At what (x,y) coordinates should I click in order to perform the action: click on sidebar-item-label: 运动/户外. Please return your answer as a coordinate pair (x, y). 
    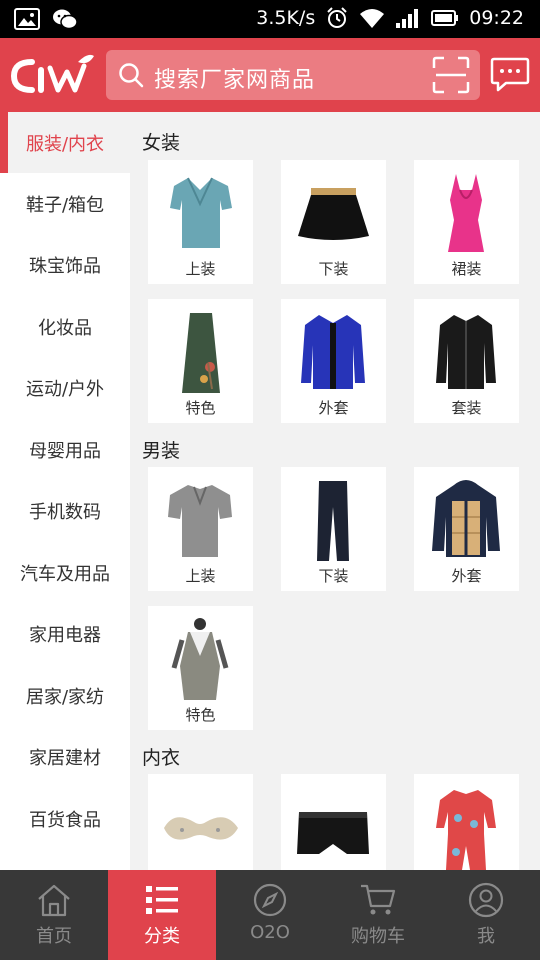
    Looking at the image, I should click on (65, 389).